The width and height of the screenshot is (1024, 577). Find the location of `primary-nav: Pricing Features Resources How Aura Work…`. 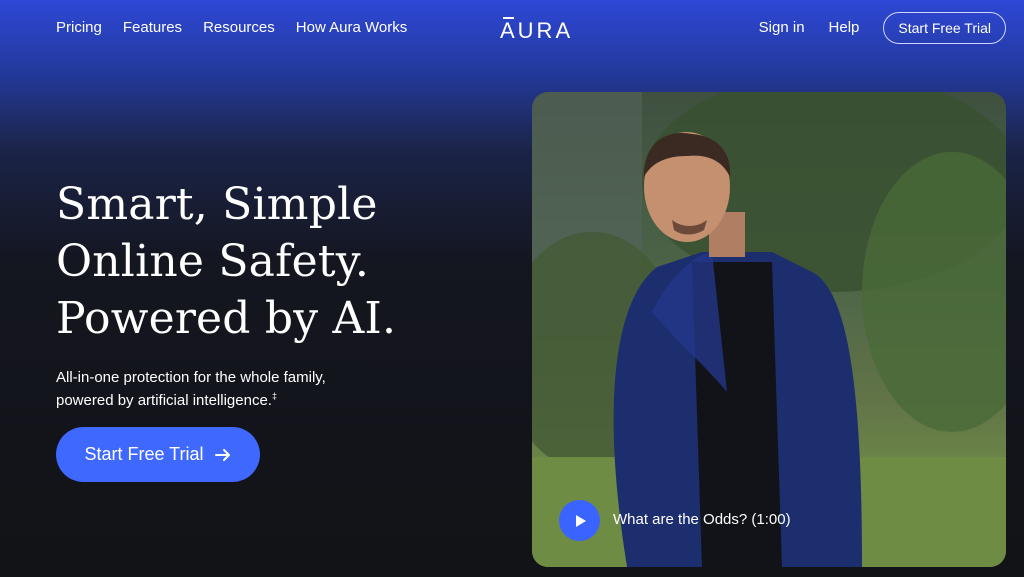

primary-nav: Pricing Features Resources How Aura Work… is located at coordinates (231, 28).